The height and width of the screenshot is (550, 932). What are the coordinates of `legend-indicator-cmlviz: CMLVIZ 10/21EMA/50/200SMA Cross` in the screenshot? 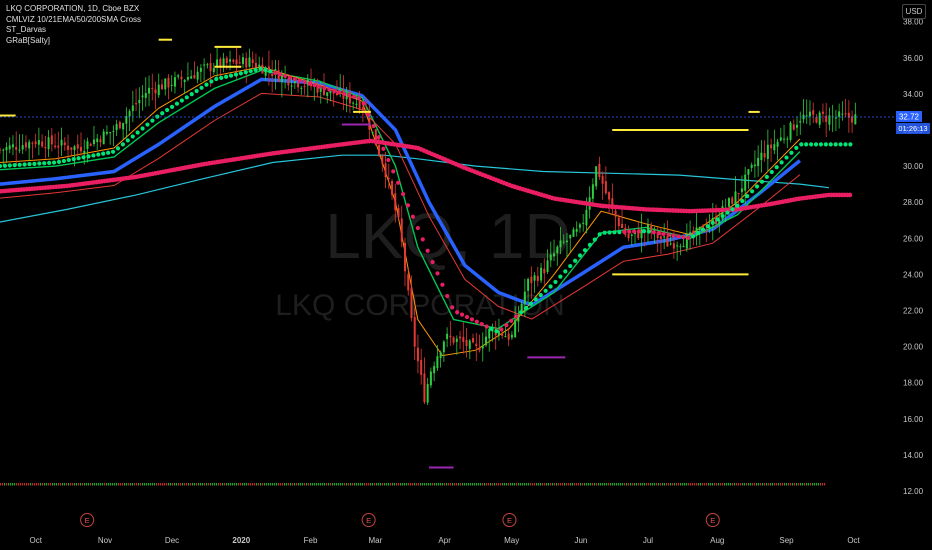 It's located at (73, 20).